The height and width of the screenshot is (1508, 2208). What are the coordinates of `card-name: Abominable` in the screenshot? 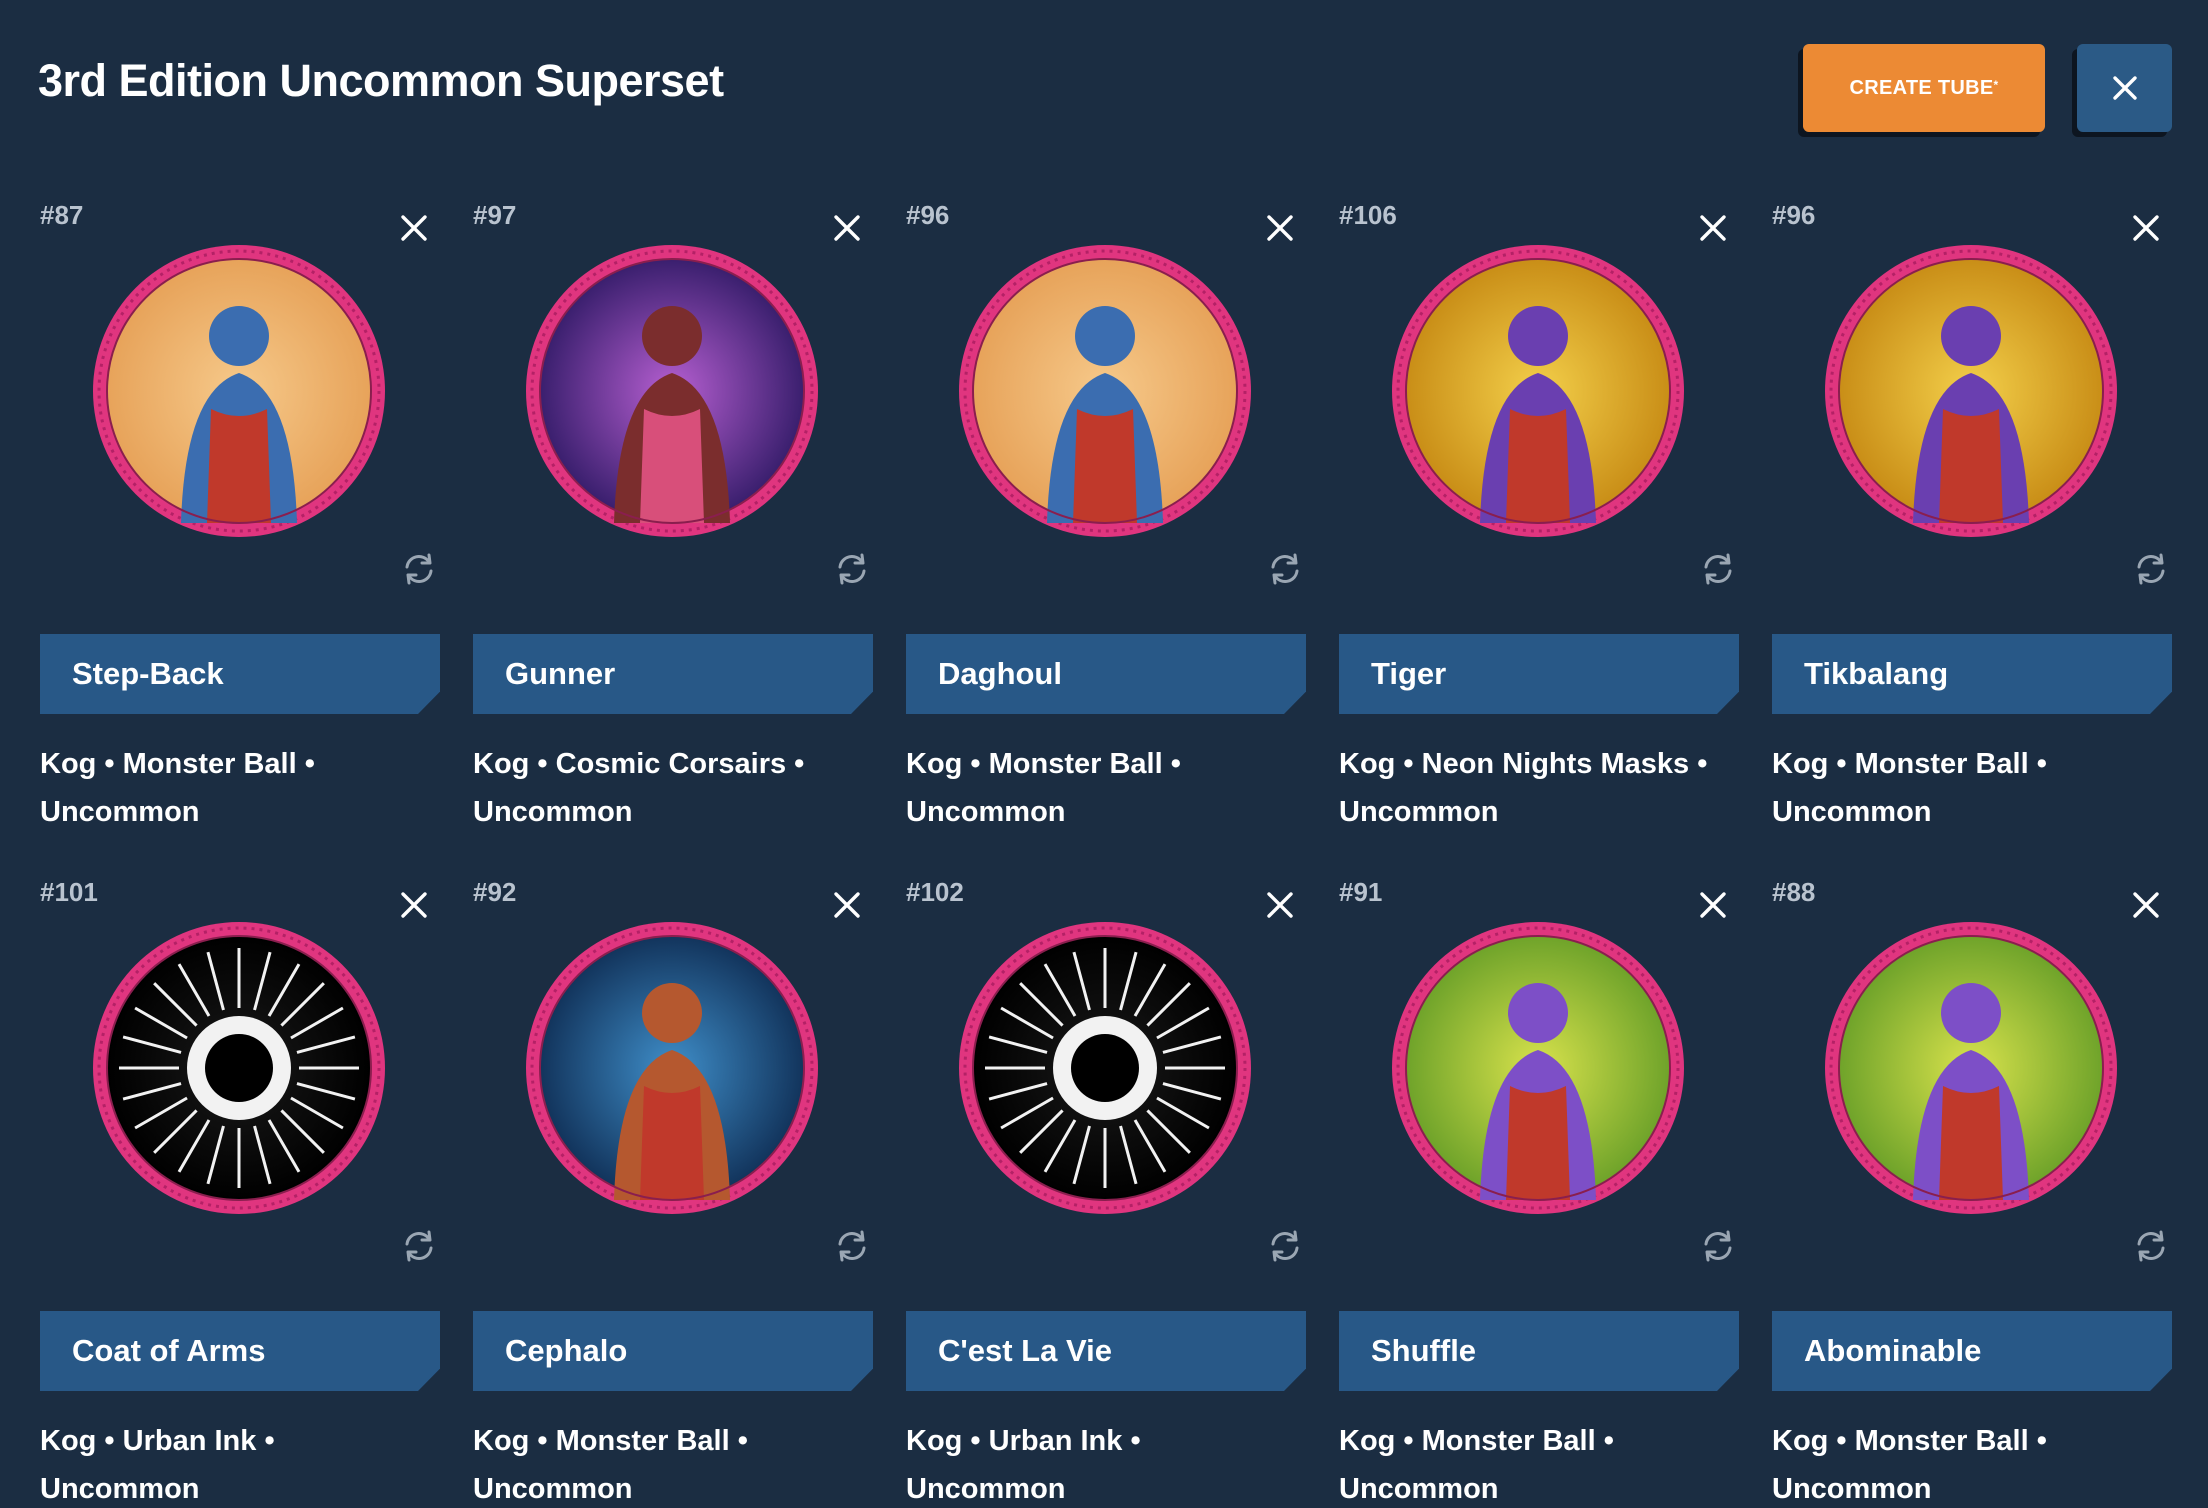 It's located at (1893, 1350).